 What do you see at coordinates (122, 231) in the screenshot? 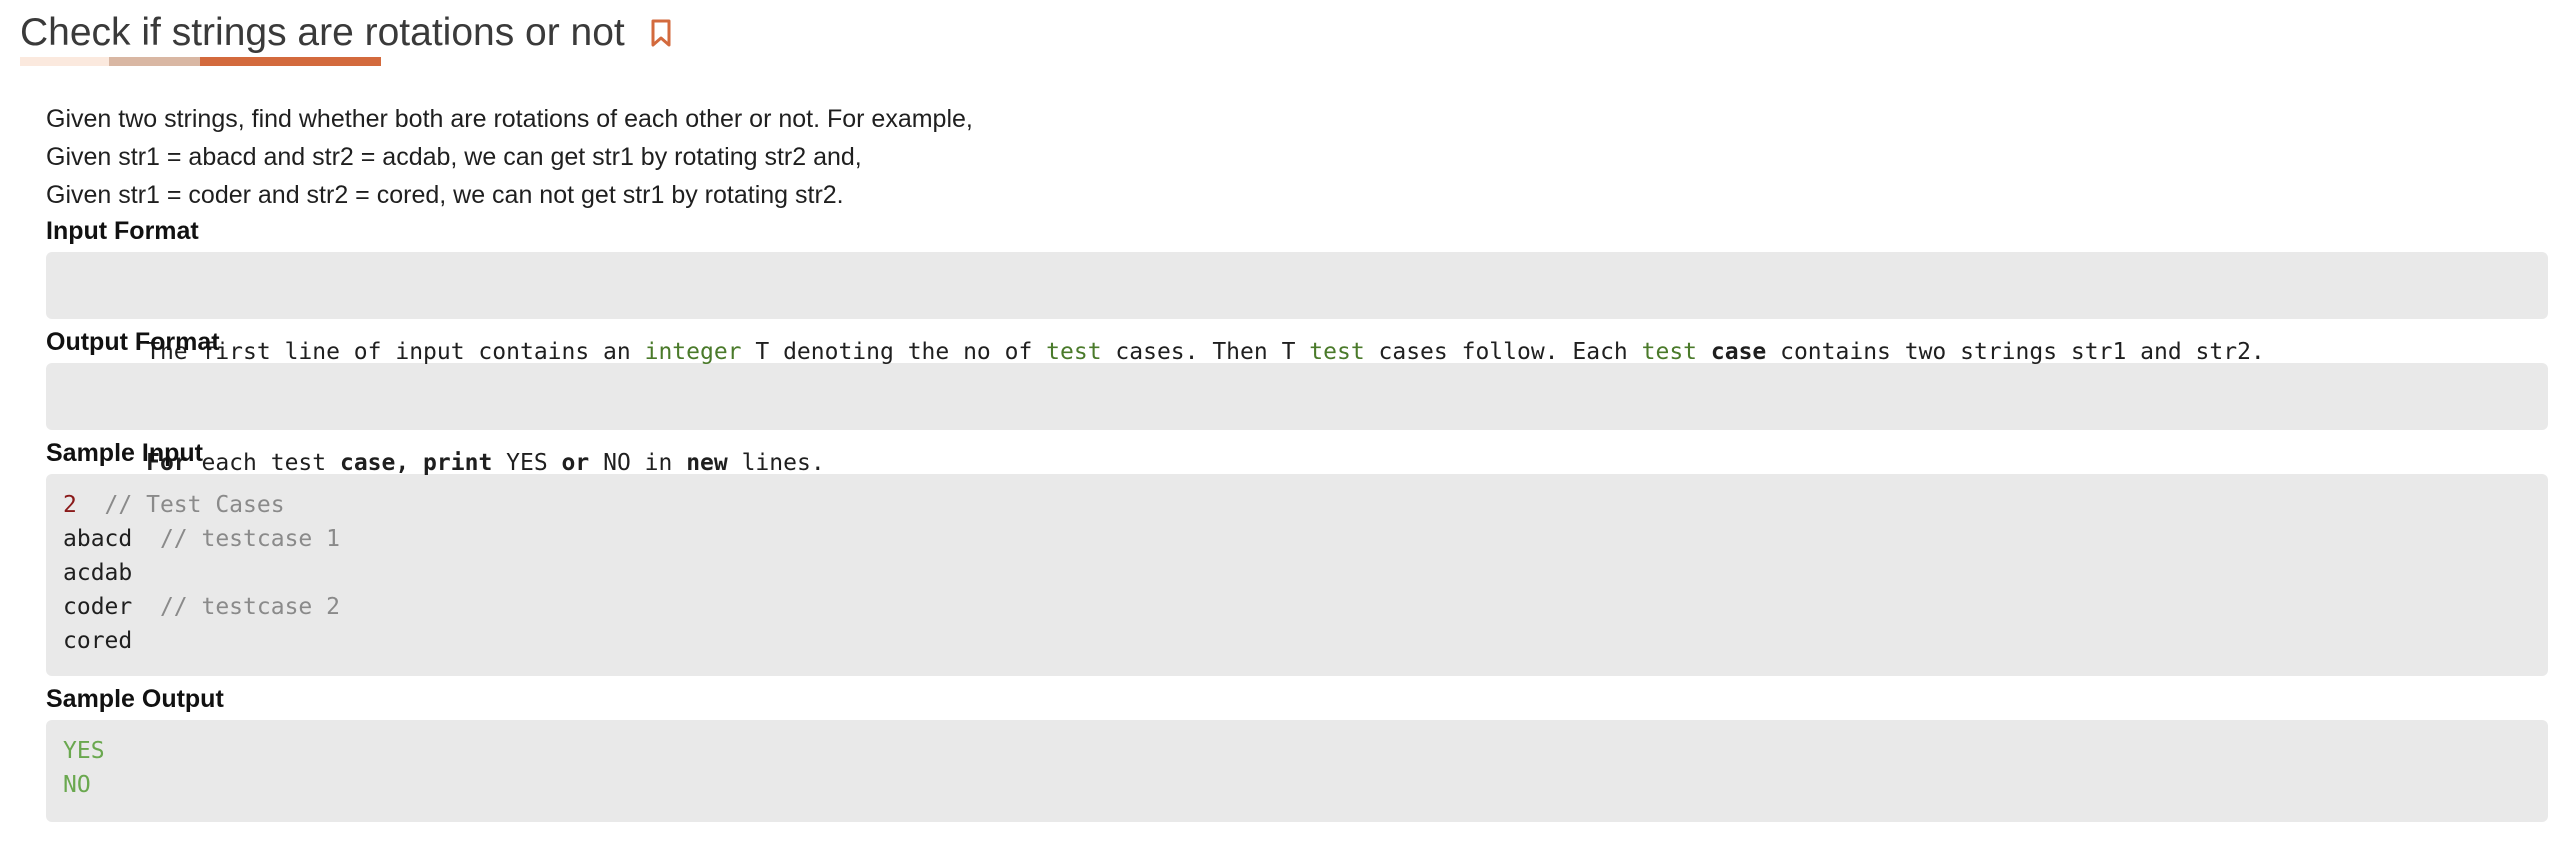
I see `input-format-heading: Input Format` at bounding box center [122, 231].